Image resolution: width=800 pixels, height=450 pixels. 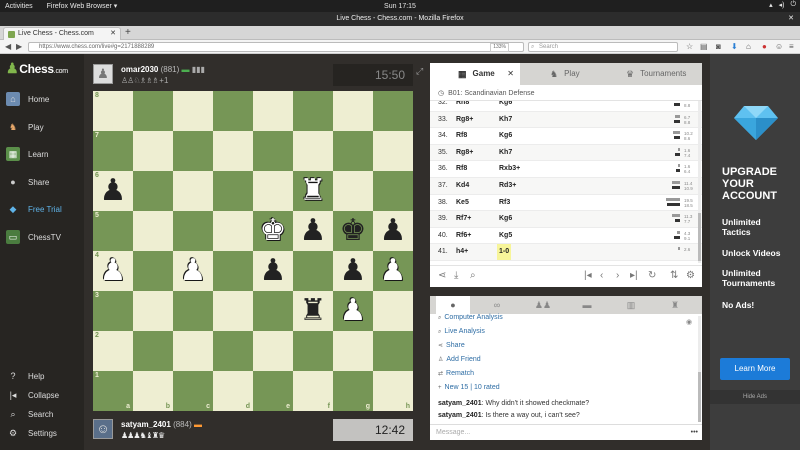 What do you see at coordinates (353, 111) in the screenshot?
I see `square-g8` at bounding box center [353, 111].